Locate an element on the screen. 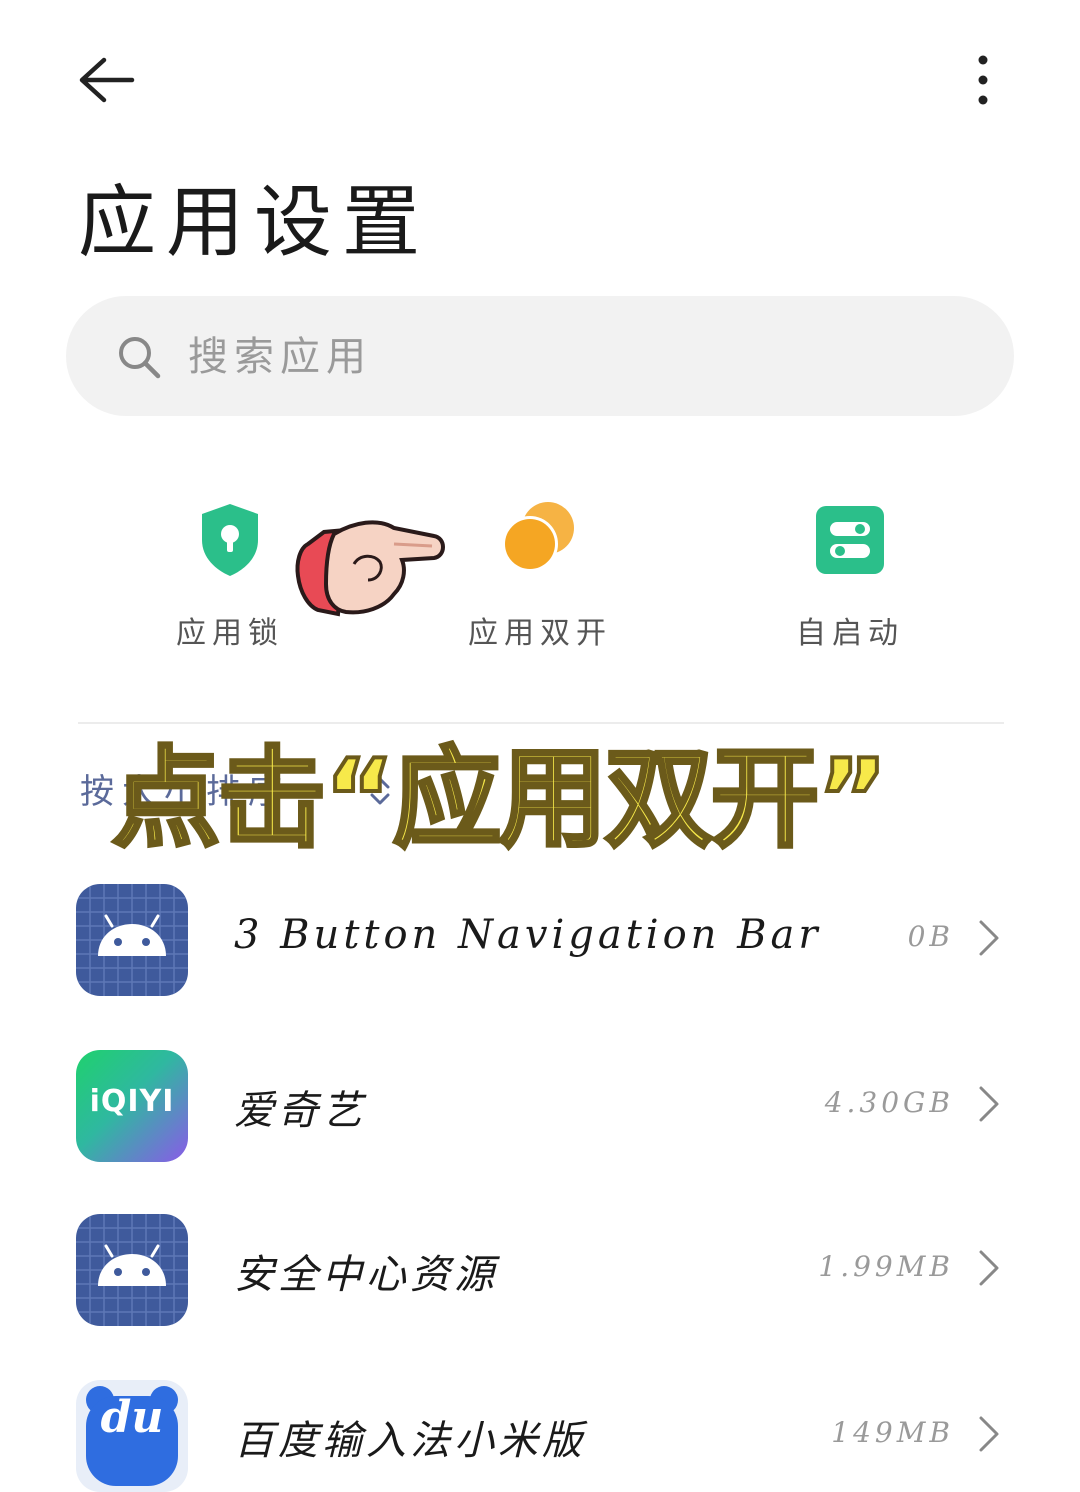 This screenshot has height=1492, width=1080. app-lock-button: 应用锁 is located at coordinates (230, 575).